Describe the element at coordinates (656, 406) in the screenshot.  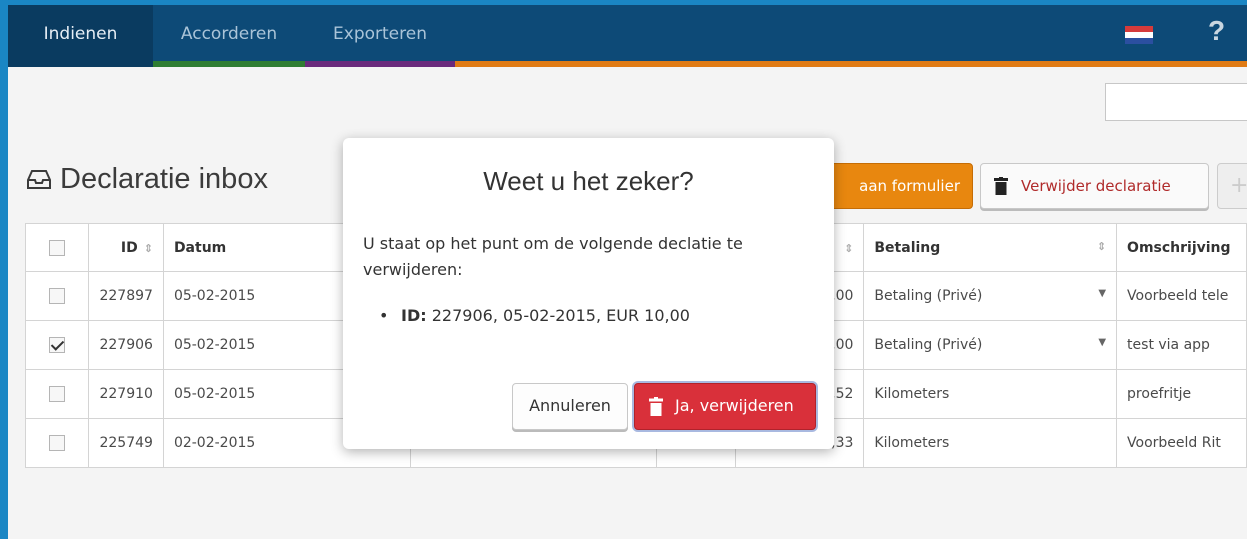
I see `trash-icon` at that location.